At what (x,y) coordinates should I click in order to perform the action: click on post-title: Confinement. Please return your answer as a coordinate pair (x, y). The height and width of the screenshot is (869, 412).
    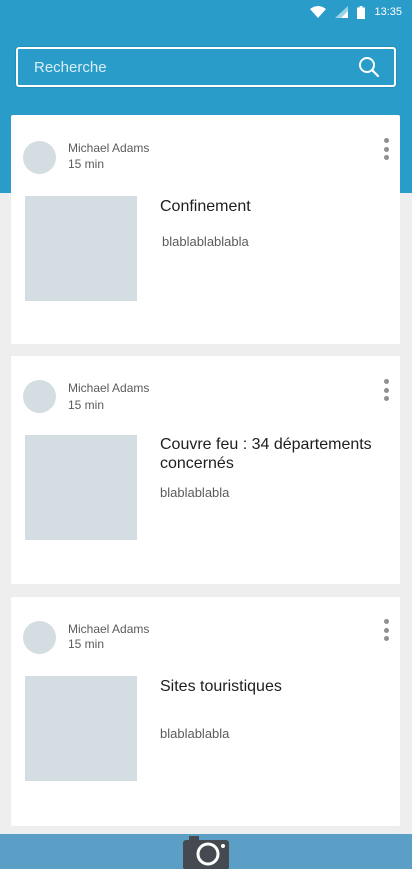
    Looking at the image, I should click on (270, 206).